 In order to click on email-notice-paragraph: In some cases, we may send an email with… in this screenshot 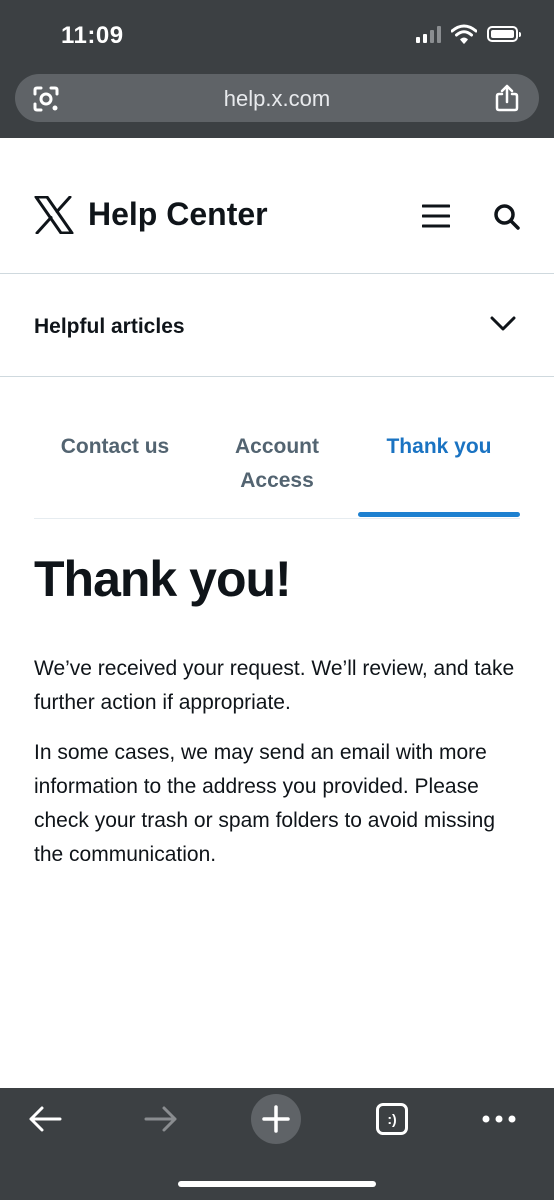, I will do `click(265, 803)`.